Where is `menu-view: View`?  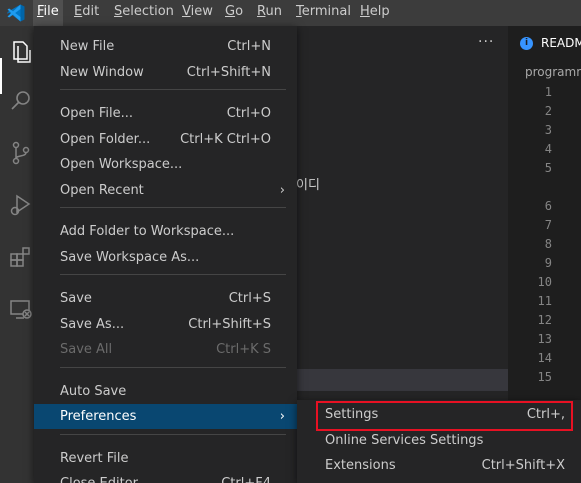 menu-view: View is located at coordinates (197, 13).